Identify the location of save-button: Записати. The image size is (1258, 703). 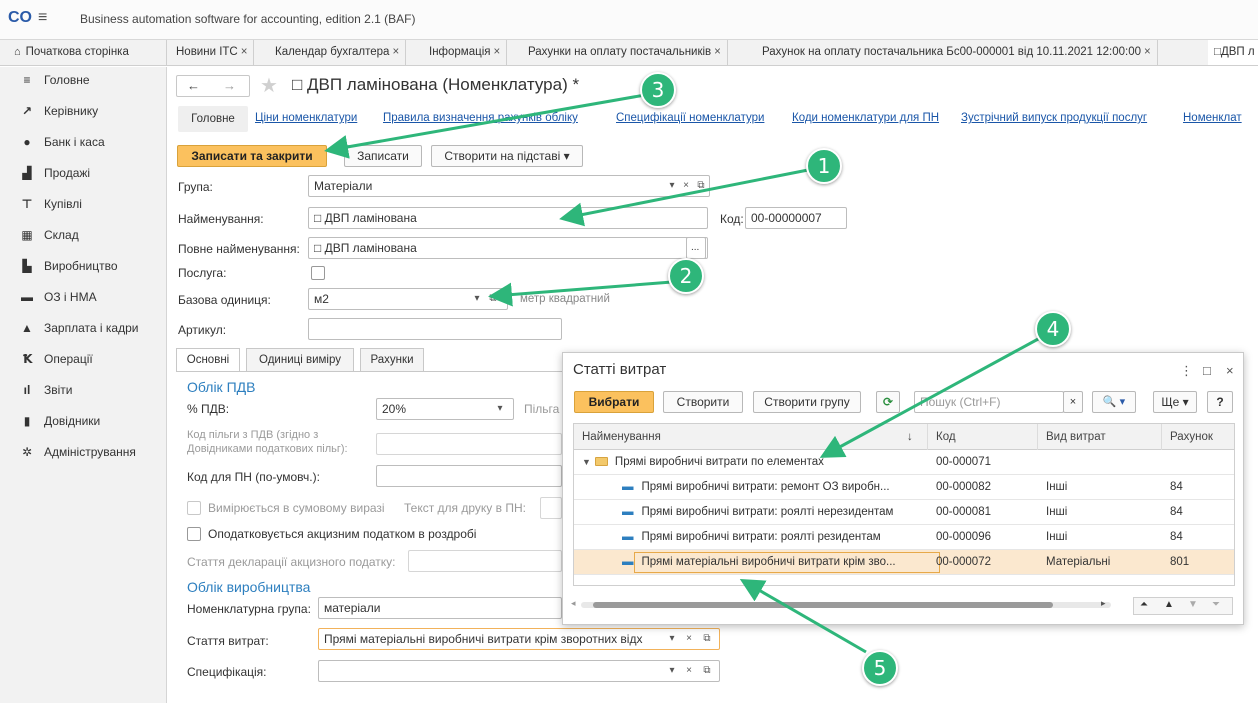
(383, 156).